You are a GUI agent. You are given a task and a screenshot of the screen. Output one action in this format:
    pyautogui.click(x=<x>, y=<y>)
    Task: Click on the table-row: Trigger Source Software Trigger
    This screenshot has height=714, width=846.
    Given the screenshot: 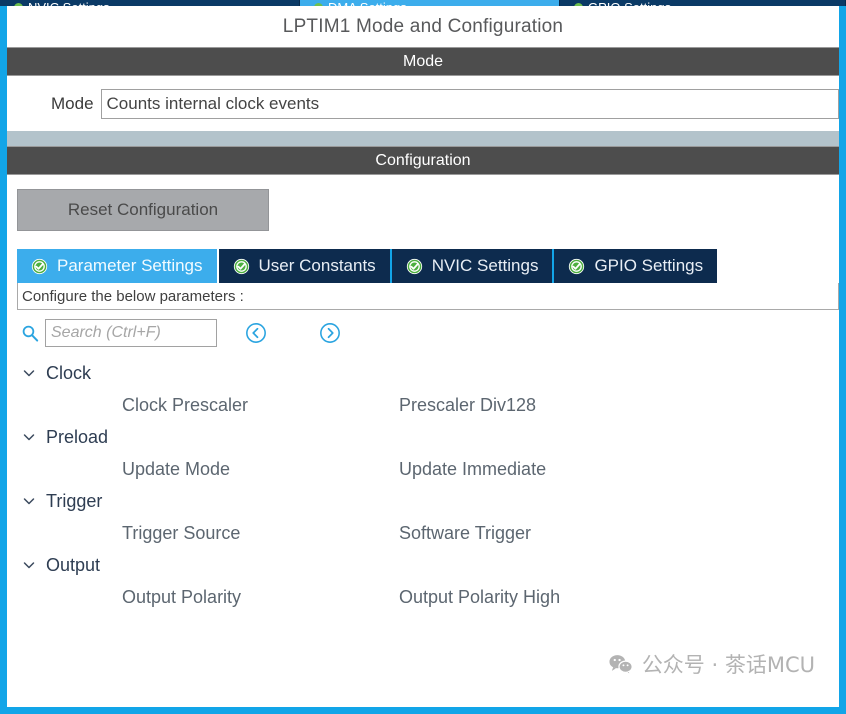 What is the action you would take?
    pyautogui.click(x=430, y=533)
    